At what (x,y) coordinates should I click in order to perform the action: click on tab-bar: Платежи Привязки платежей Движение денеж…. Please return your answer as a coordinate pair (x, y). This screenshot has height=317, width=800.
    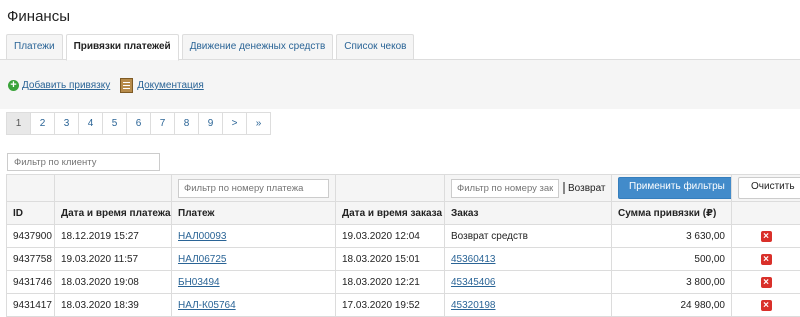
    Looking at the image, I should click on (211, 47).